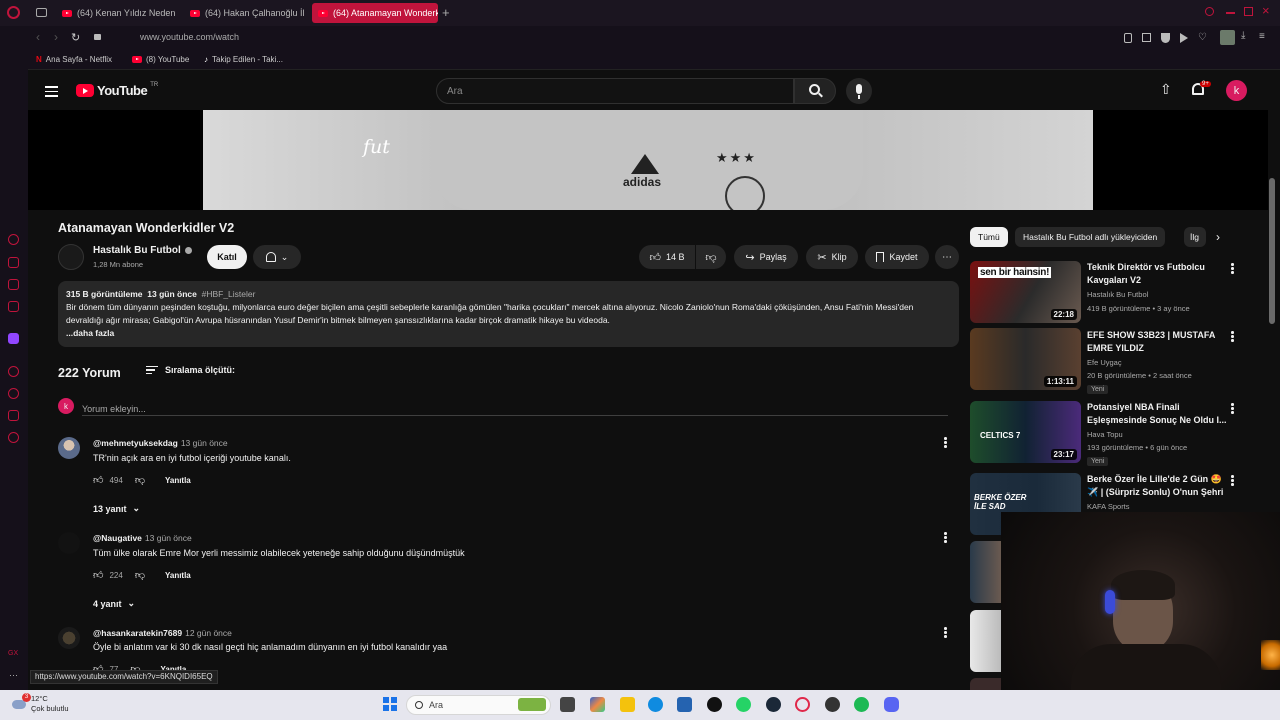  I want to click on related-thumbnail: CELTICS 7 23:17, so click(1025, 432).